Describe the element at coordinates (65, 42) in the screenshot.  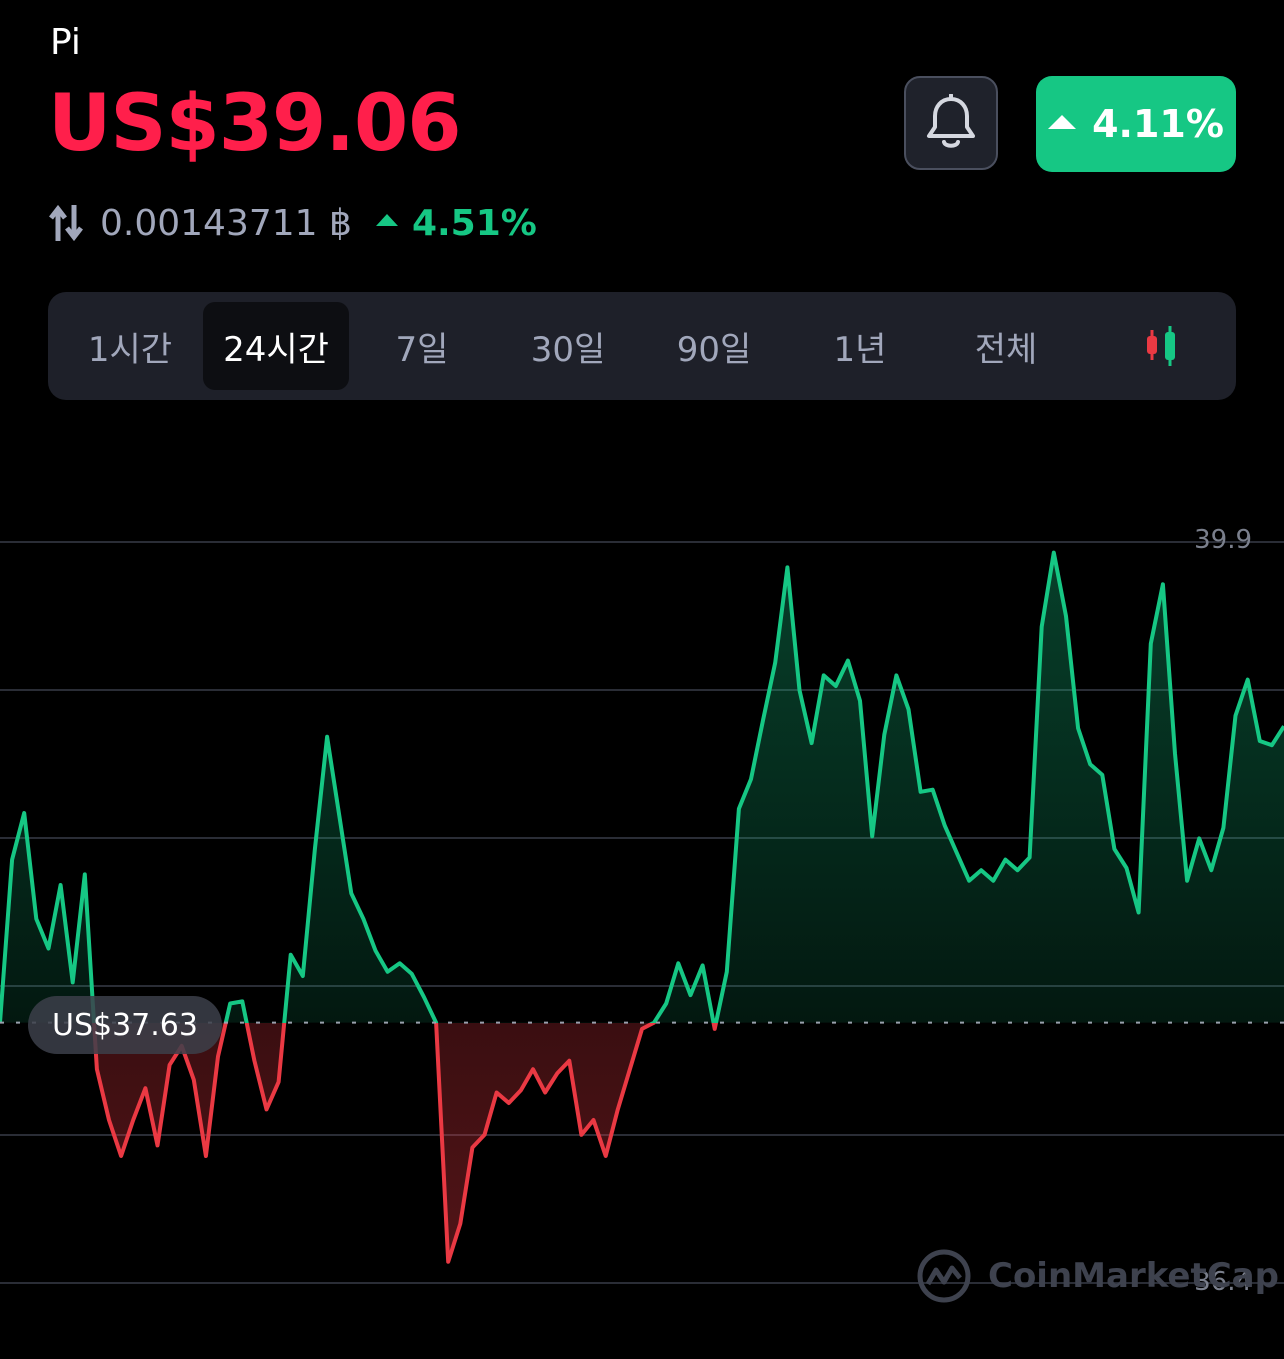
I see `coin-name: Pi` at that location.